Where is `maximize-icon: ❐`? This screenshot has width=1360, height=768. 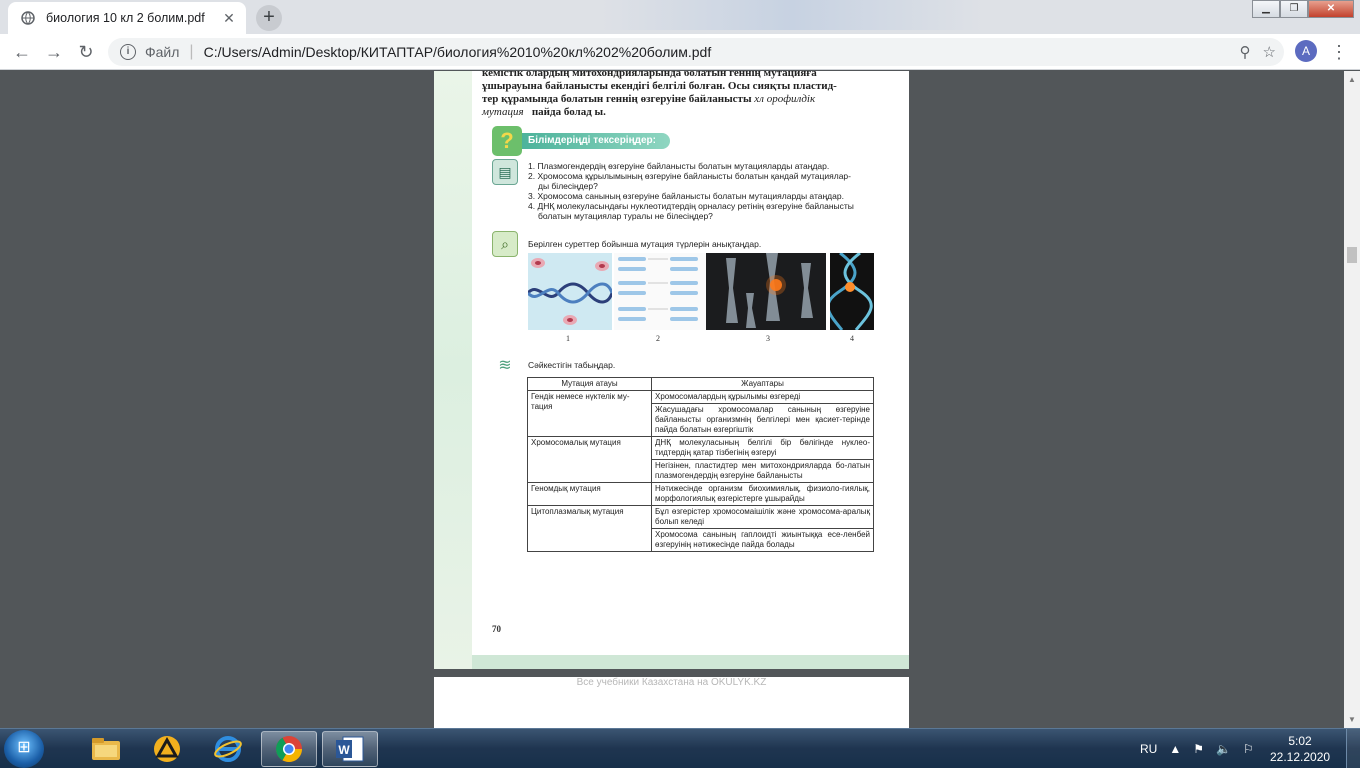 maximize-icon: ❐ is located at coordinates (1294, 9).